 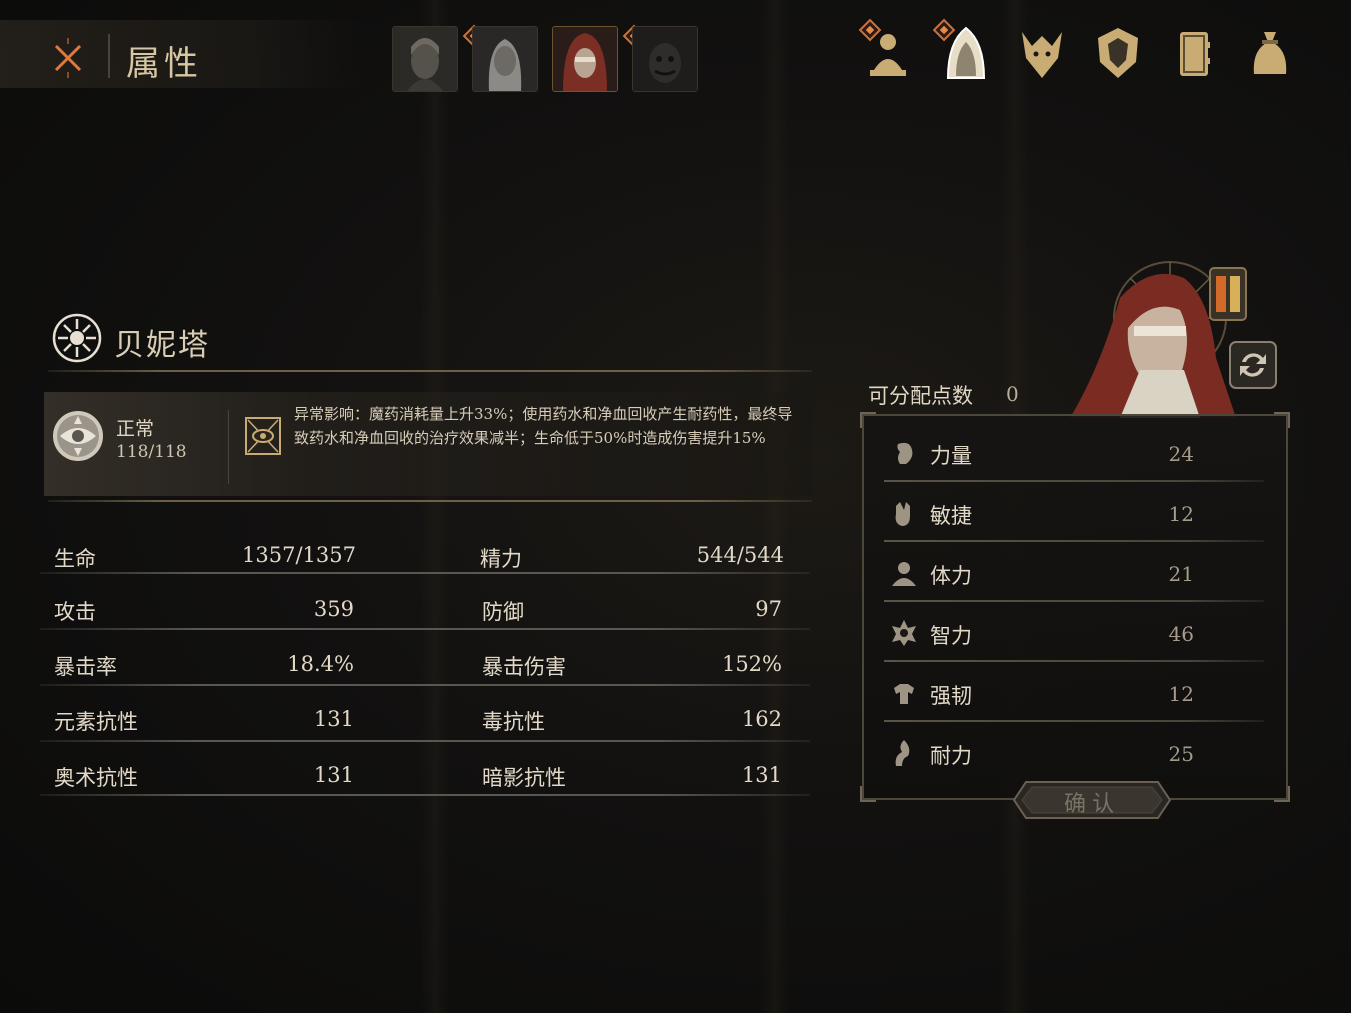 I want to click on strength-icon, so click(x=905, y=453).